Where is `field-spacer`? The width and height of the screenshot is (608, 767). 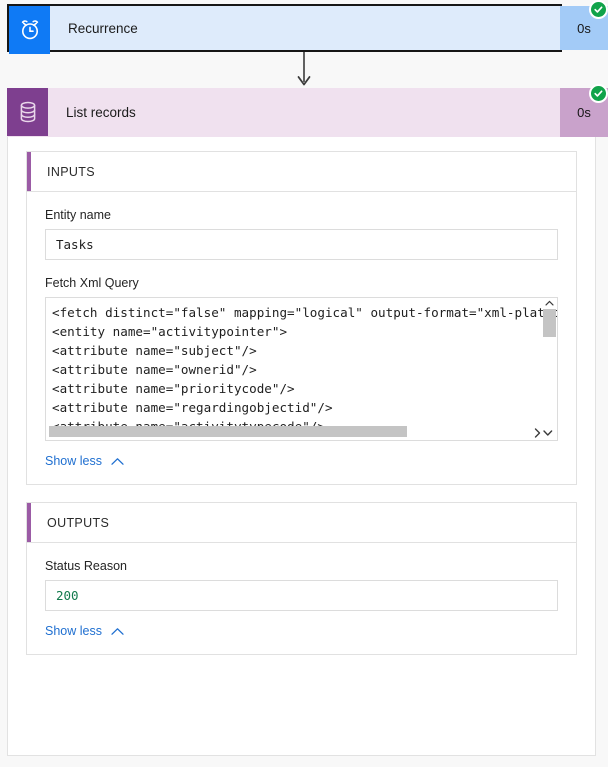
field-spacer is located at coordinates (301, 268).